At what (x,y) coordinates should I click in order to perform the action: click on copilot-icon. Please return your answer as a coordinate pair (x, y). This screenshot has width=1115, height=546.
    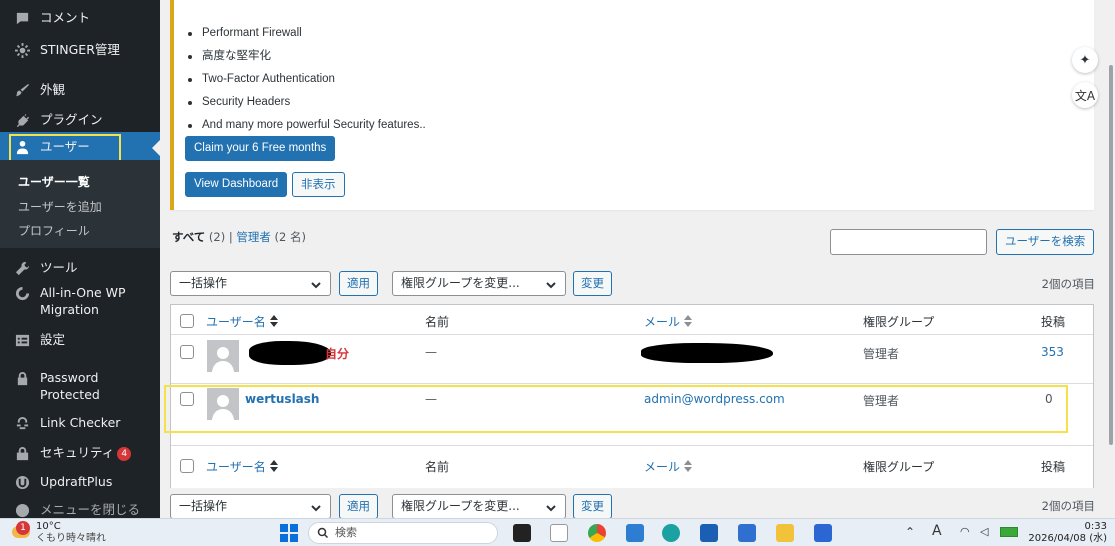
    Looking at the image, I should click on (559, 533).